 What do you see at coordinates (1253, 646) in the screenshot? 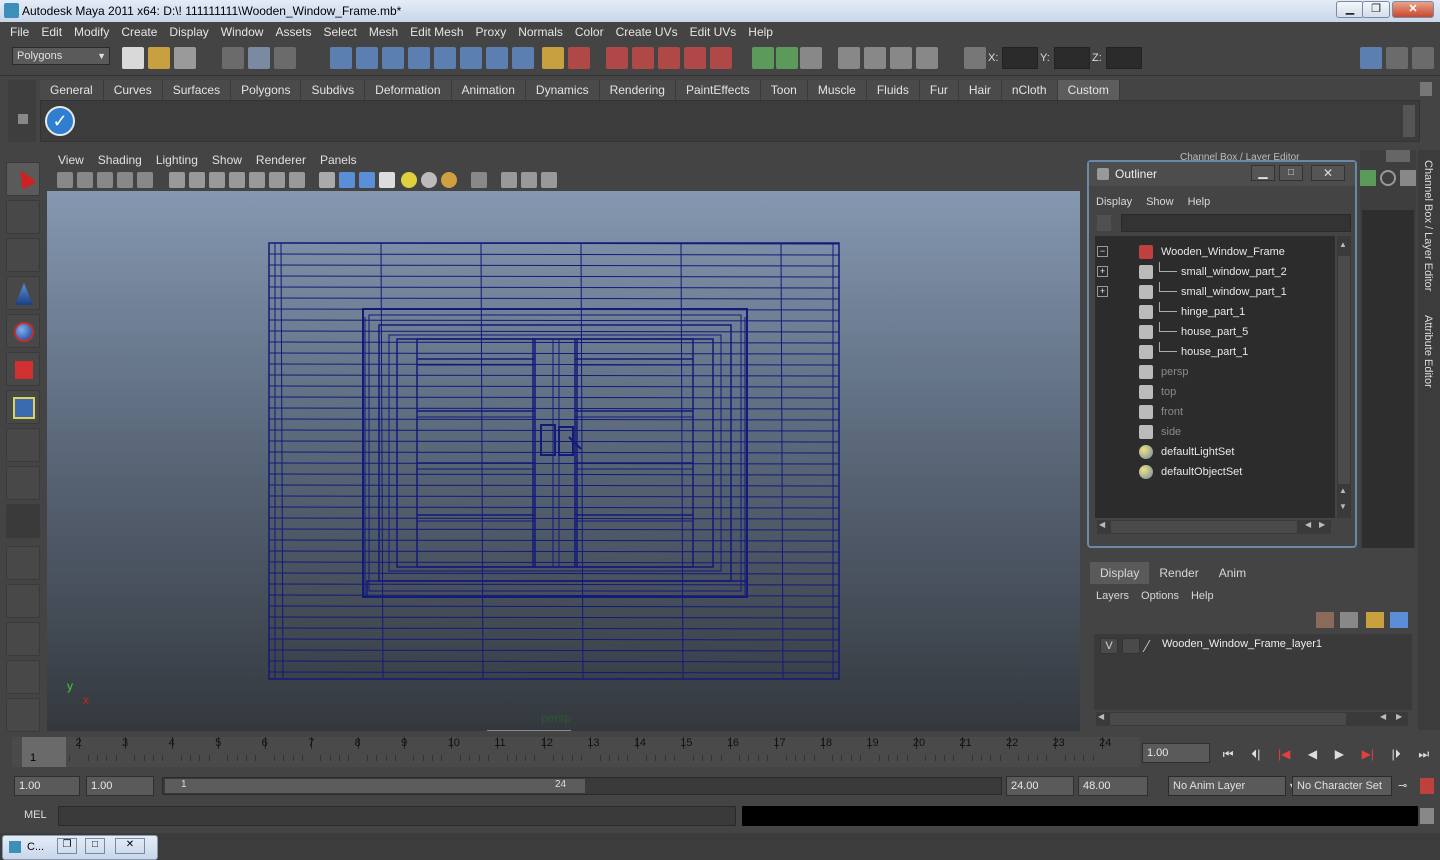
I see `layer-row: V Wooden_Window_Frame_layer1` at bounding box center [1253, 646].